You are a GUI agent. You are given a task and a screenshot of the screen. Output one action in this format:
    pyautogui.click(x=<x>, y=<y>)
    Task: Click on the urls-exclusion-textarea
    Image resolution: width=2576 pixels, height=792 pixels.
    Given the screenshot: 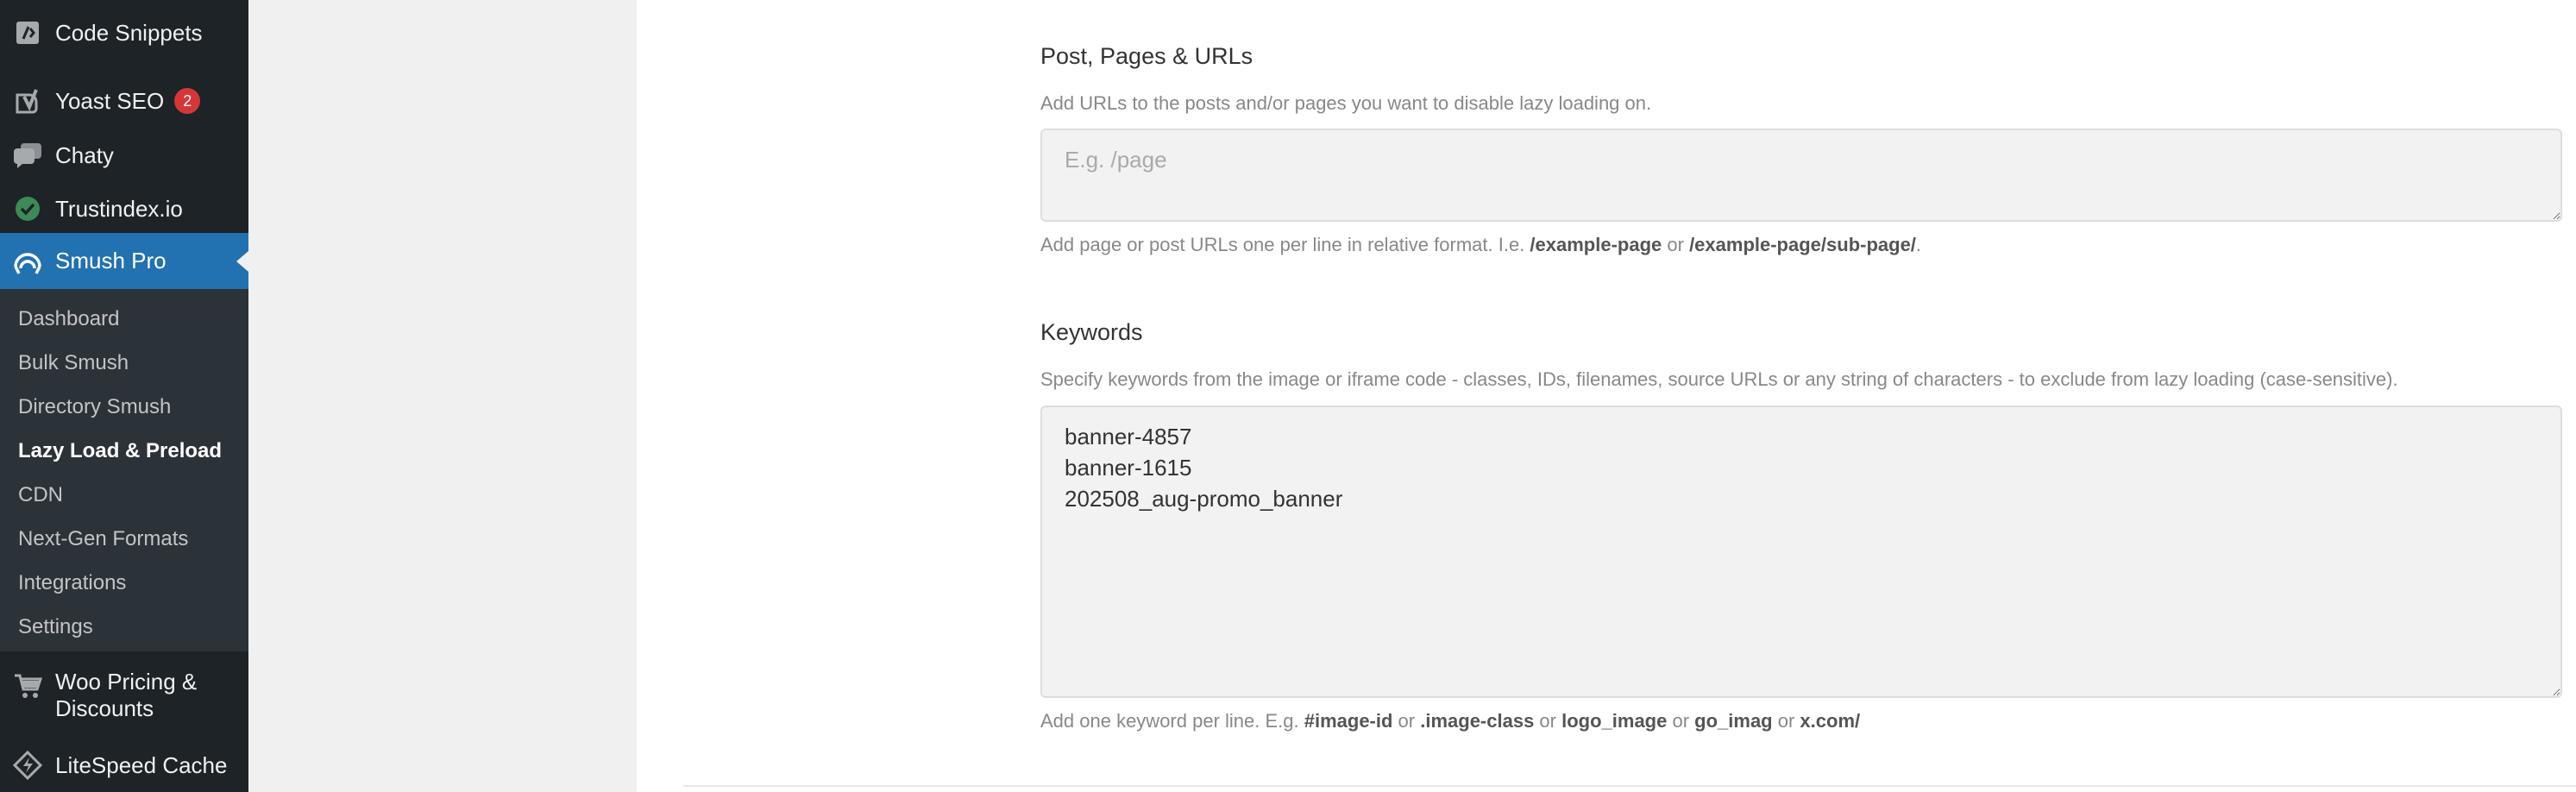 What is the action you would take?
    pyautogui.click(x=1801, y=176)
    